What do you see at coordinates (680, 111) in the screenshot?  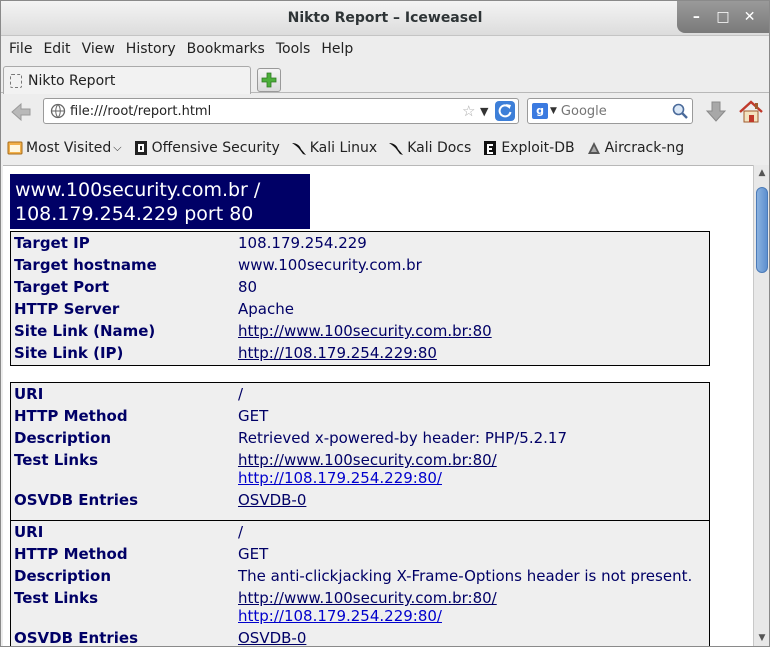 I see `search-icon` at bounding box center [680, 111].